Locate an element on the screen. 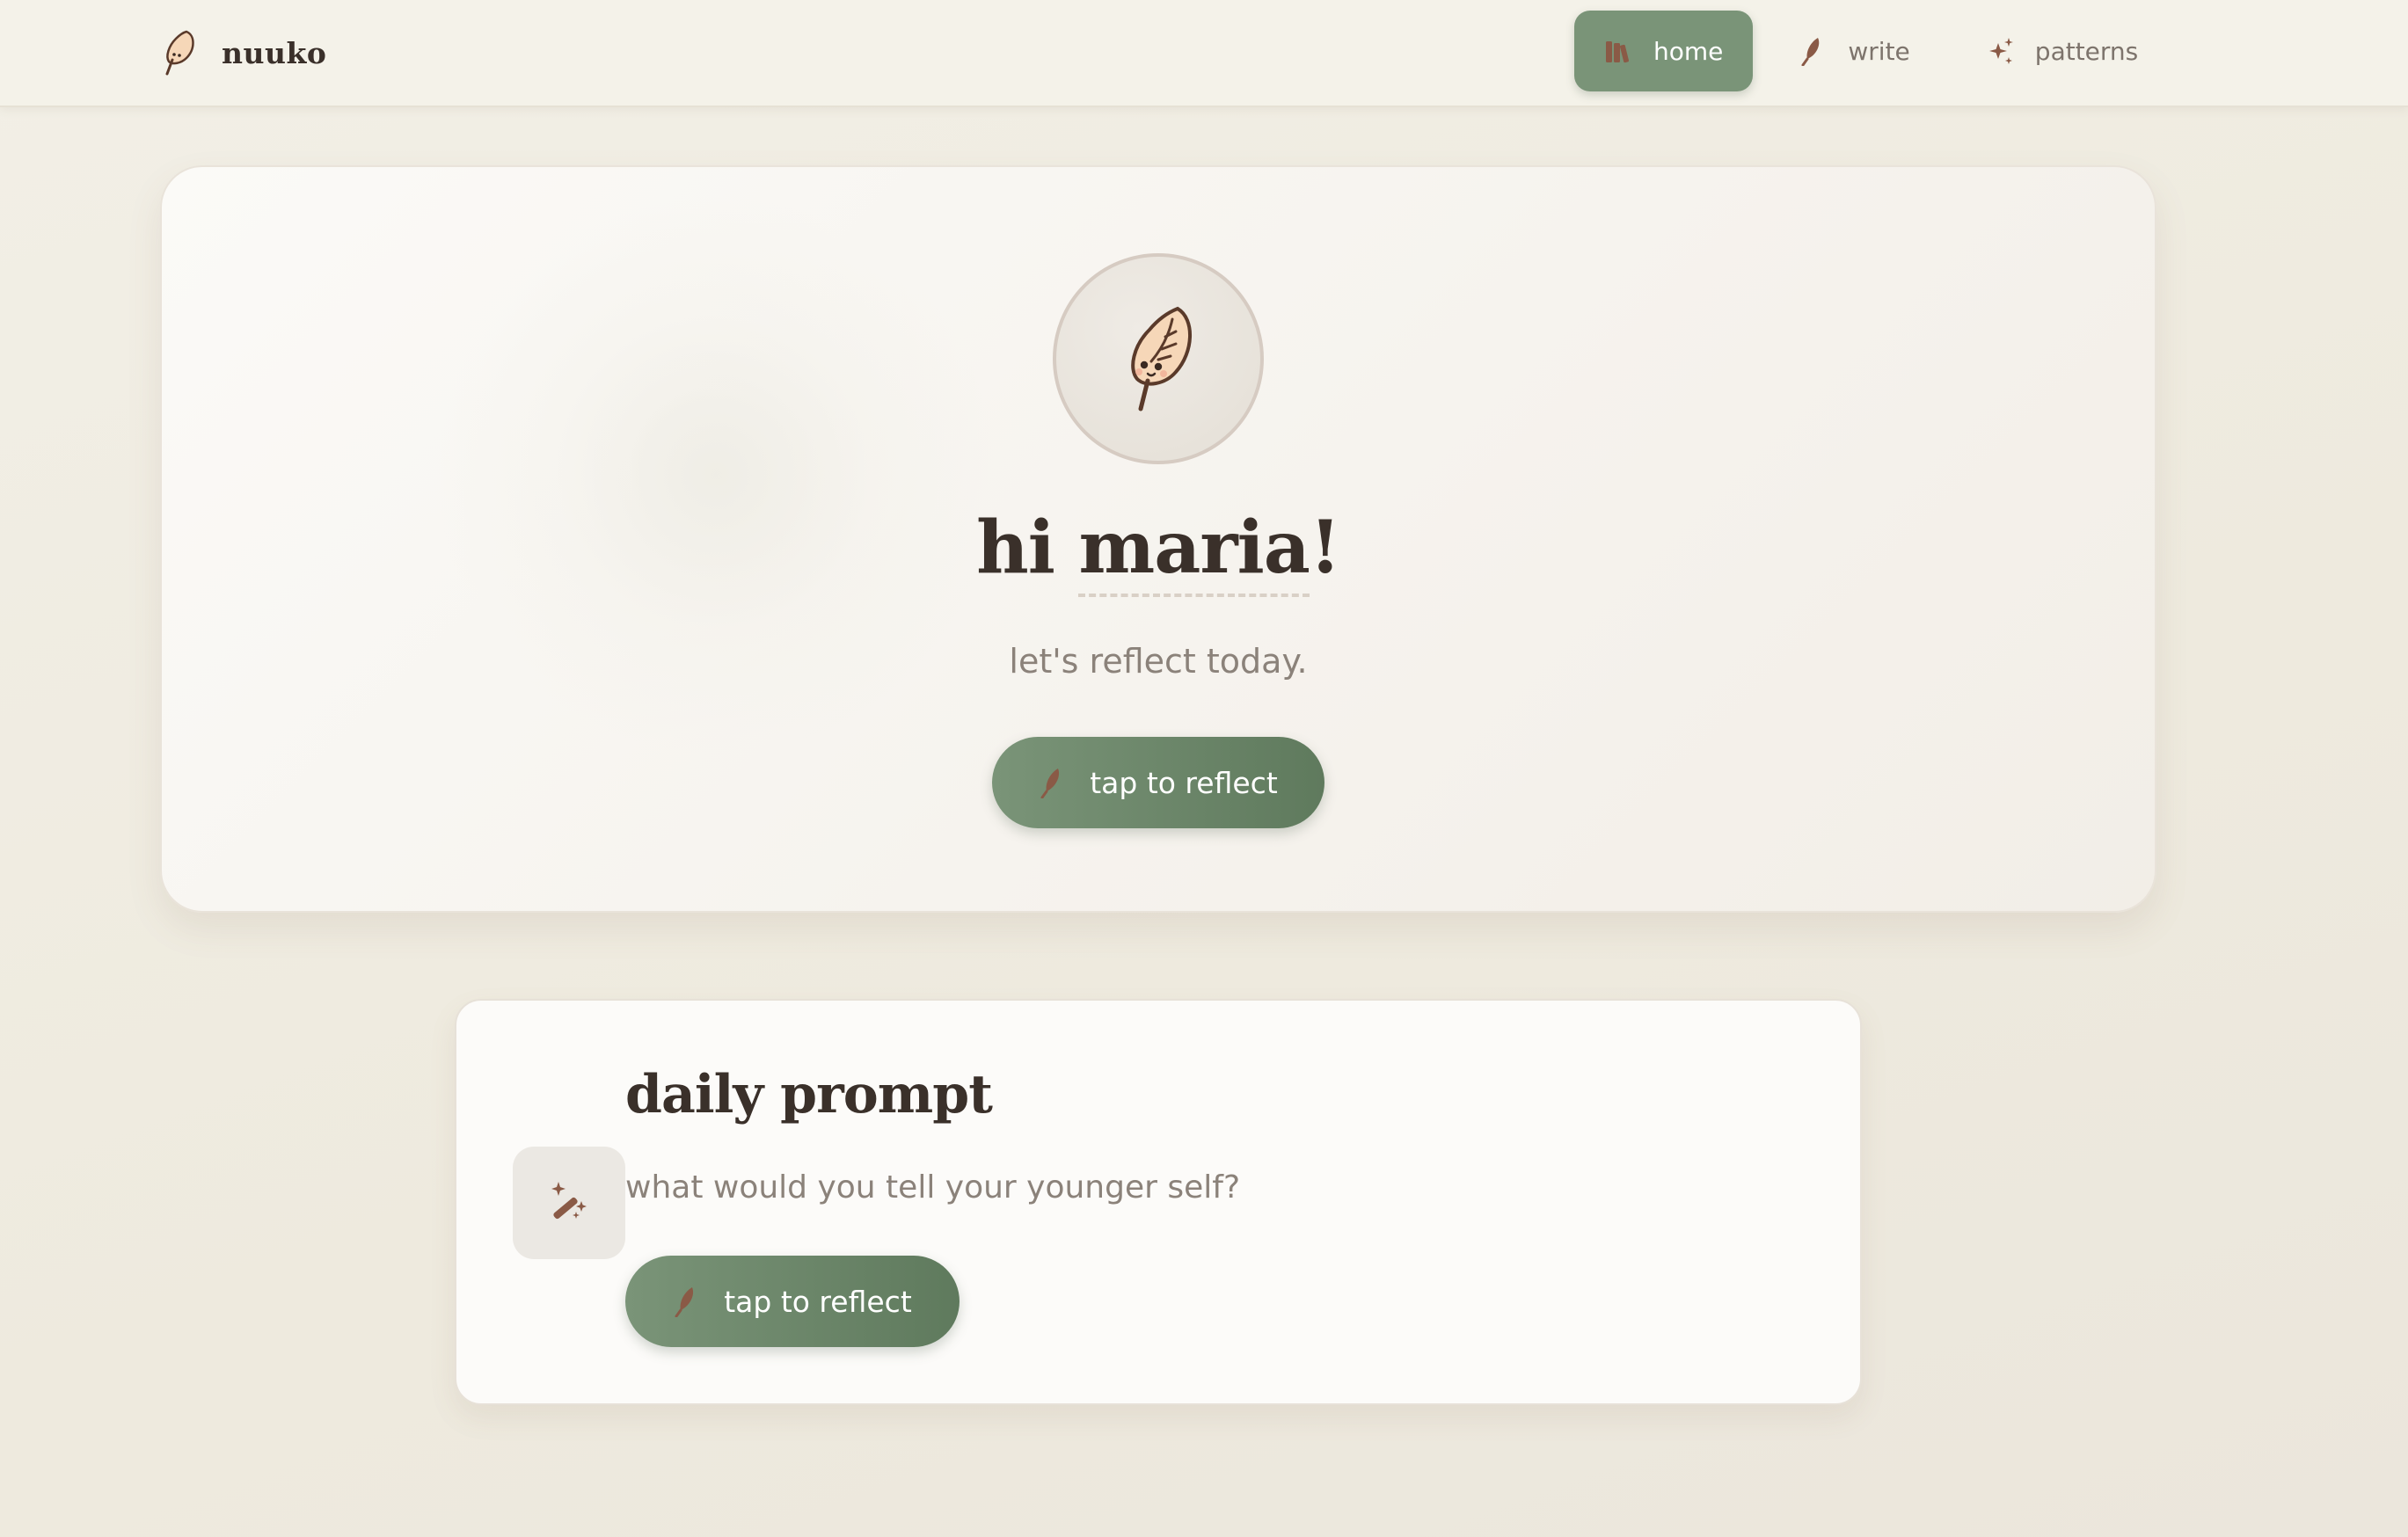 The image size is (2408, 1537). nav-item-patterns: patterns is located at coordinates (2062, 51).